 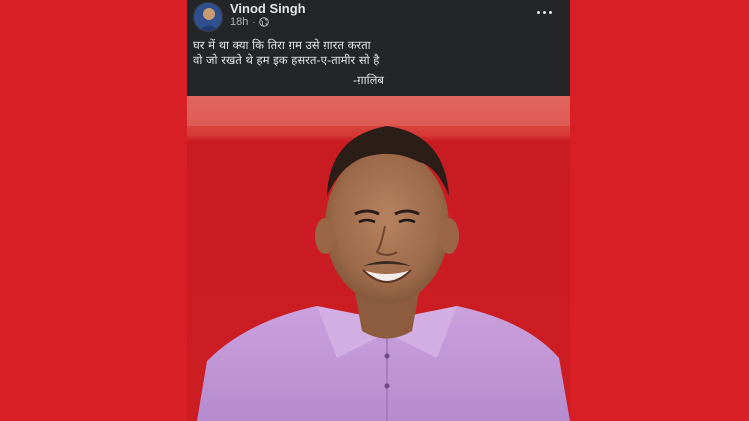 I want to click on globe-icon, so click(x=264, y=22).